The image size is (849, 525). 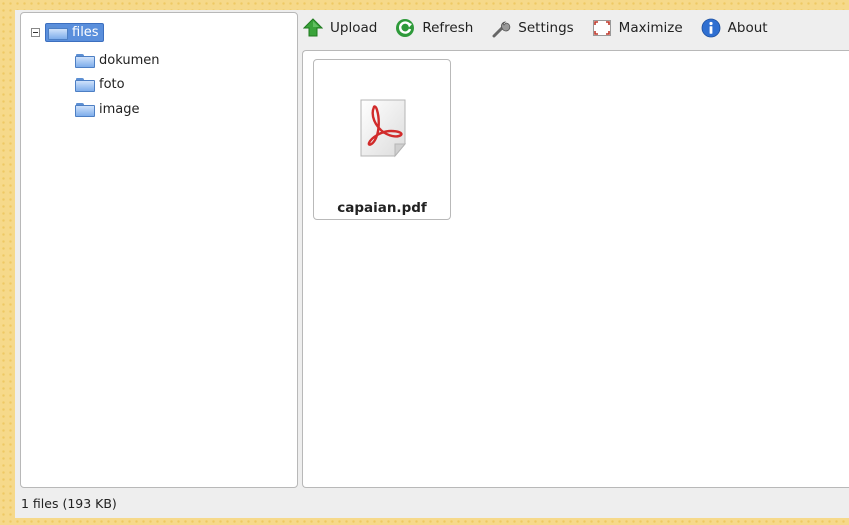 What do you see at coordinates (354, 28) in the screenshot?
I see `upload-label: Upload` at bounding box center [354, 28].